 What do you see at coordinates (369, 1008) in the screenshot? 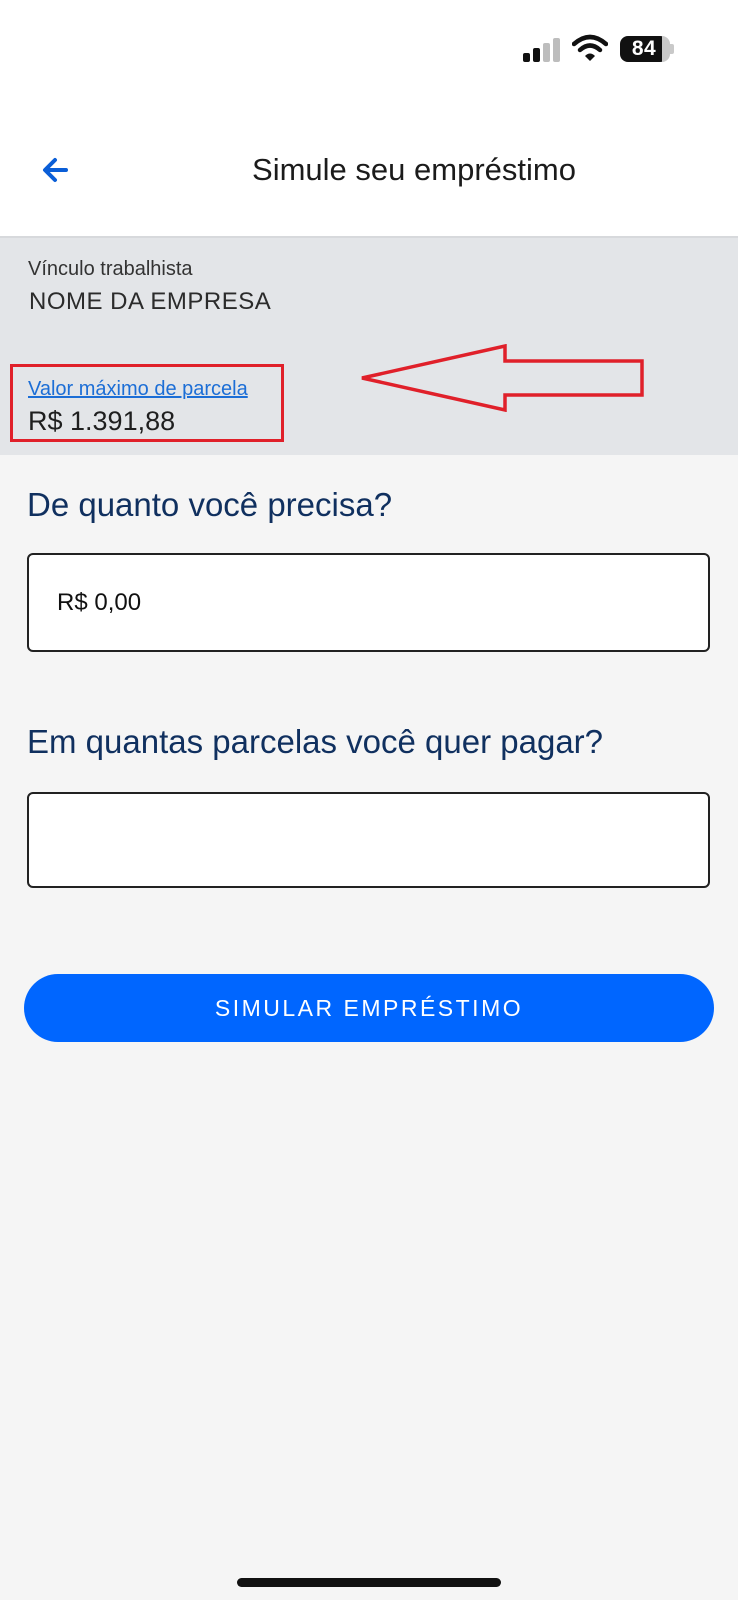
I see `simulate-loan-button: SIMULAR EMPRÉSTIMO` at bounding box center [369, 1008].